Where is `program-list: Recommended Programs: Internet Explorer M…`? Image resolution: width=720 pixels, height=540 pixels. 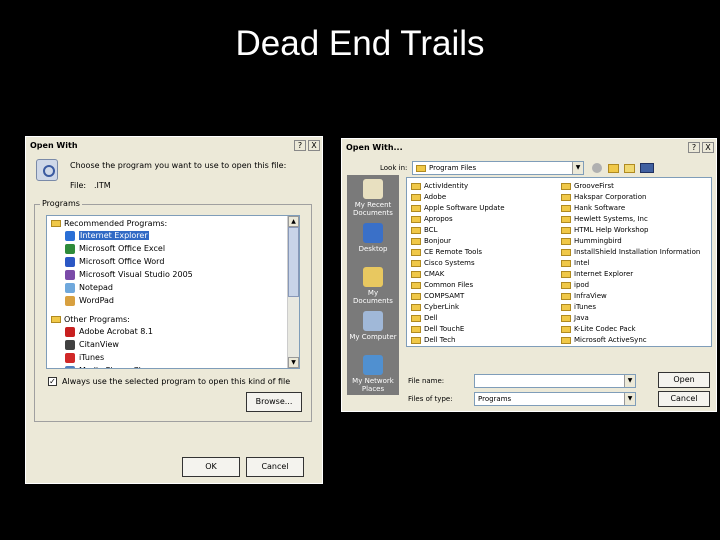
program-list: Recommended Programs: Internet Explorer M… is located at coordinates (173, 292).